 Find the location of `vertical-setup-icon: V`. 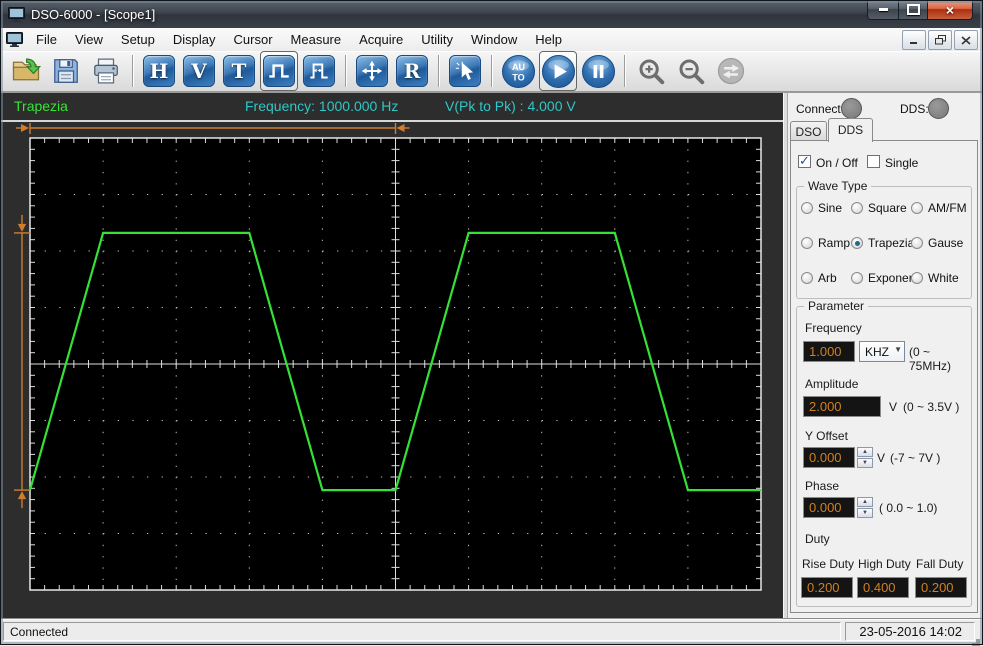

vertical-setup-icon: V is located at coordinates (199, 71).